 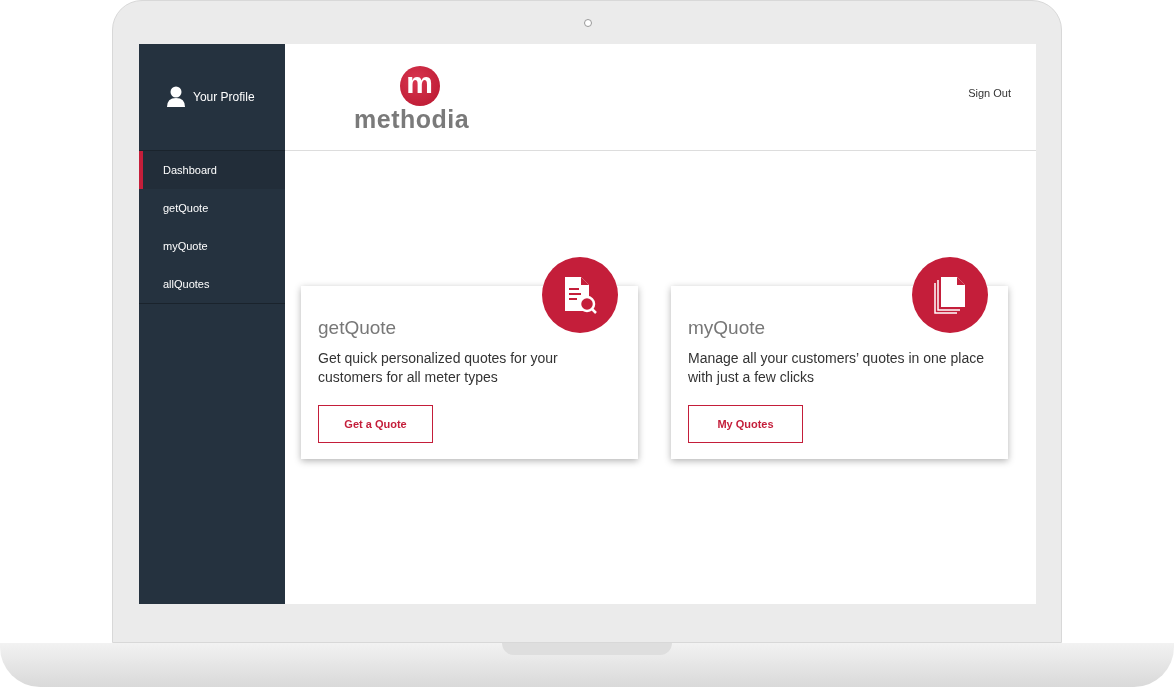 I want to click on card-description: Get quick personalized quotes for your customers for all meter types, so click(x=438, y=368).